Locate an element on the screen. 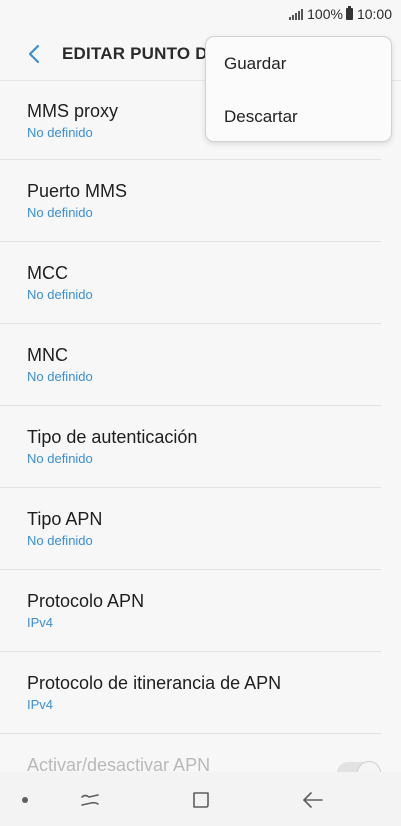  setting-title: Puerto MMS is located at coordinates (77, 191).